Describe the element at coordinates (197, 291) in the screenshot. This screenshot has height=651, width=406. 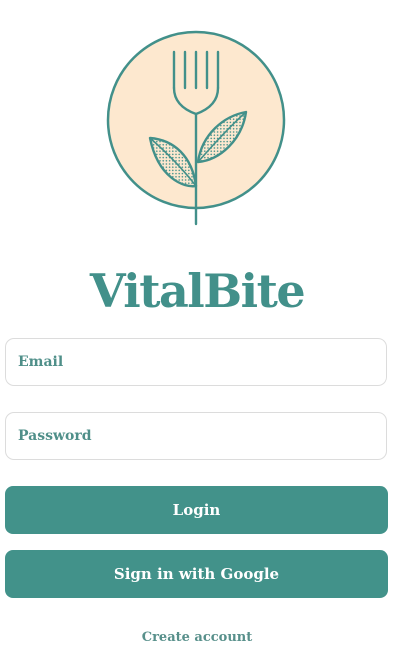
I see `app-title: VitalBite` at that location.